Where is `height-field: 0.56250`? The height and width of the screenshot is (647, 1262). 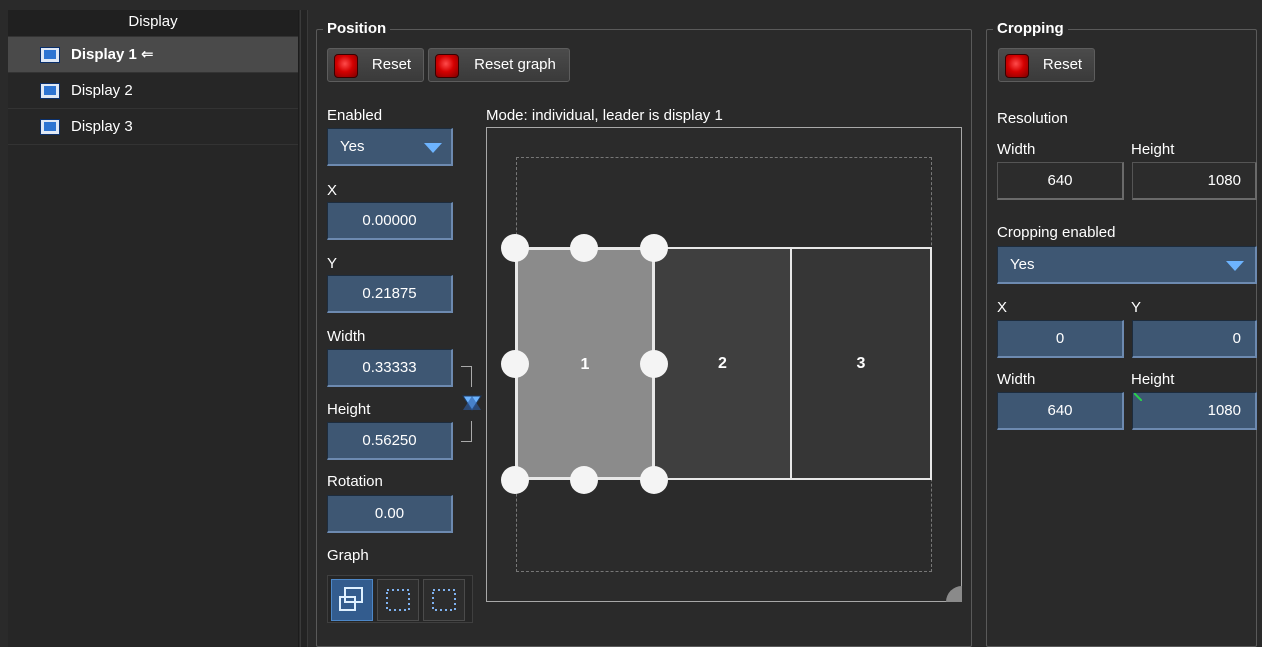 height-field: 0.56250 is located at coordinates (390, 441).